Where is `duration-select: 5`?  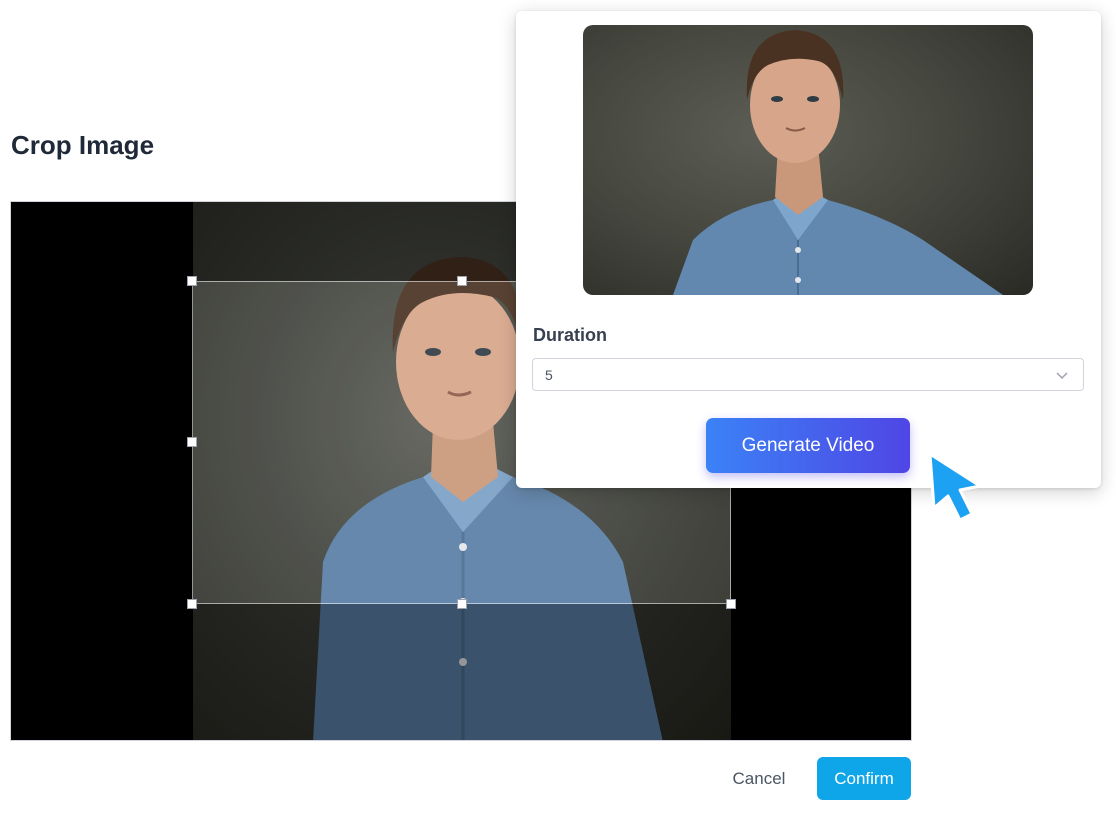
duration-select: 5 is located at coordinates (808, 374).